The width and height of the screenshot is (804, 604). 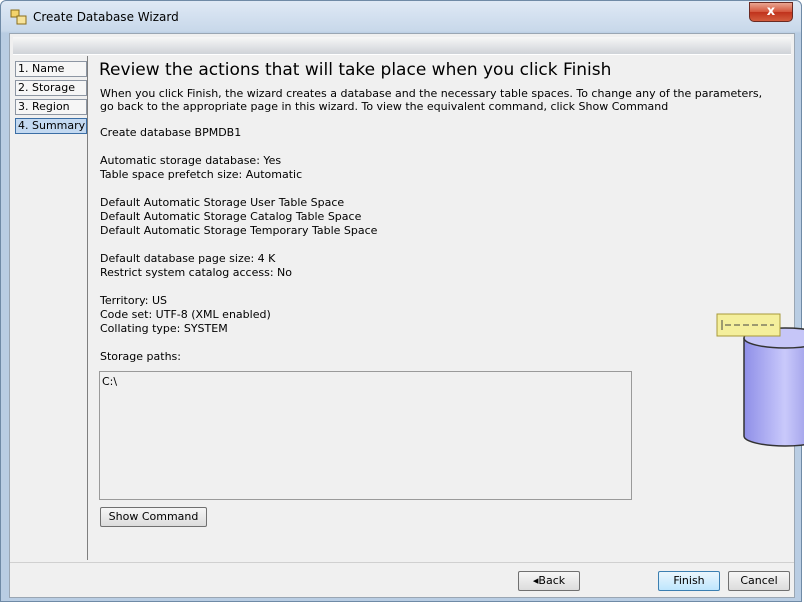 I want to click on summary-line: Collating type: SYSTEM, so click(x=164, y=328).